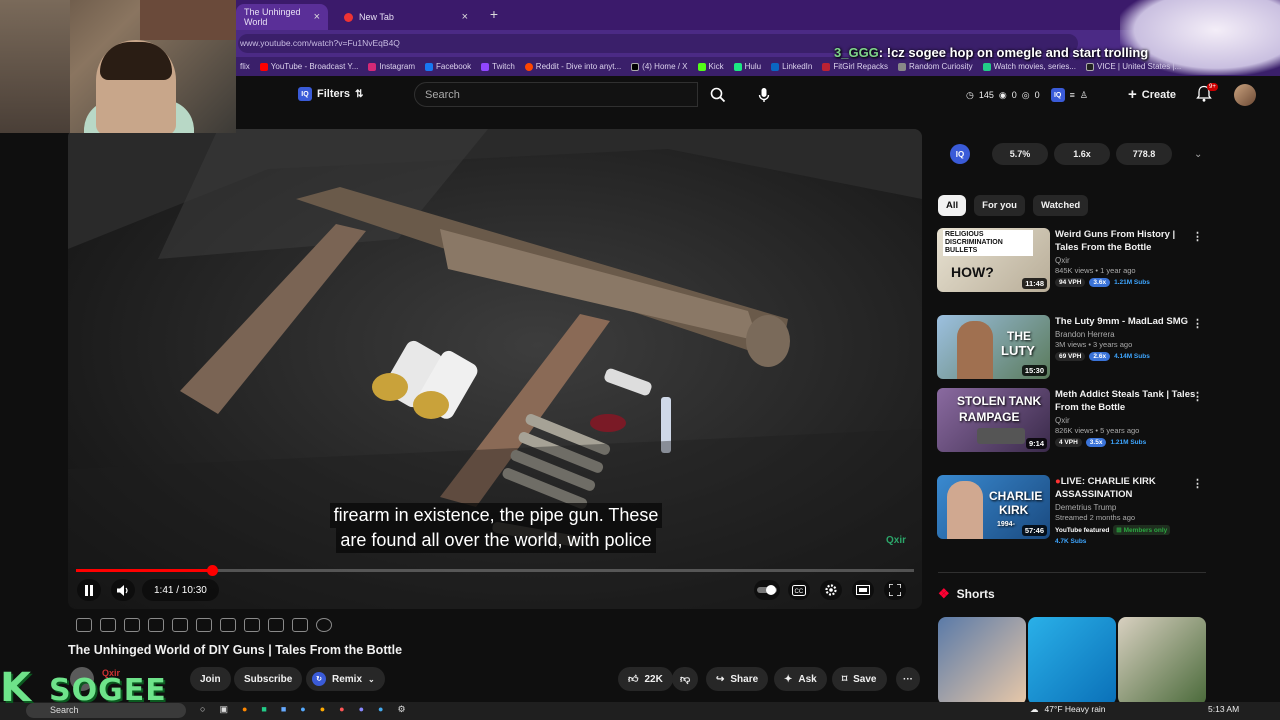 The width and height of the screenshot is (1280, 720). Describe the element at coordinates (1126, 507) in the screenshot. I see `recommendation-channel: Demetrius Trump` at that location.